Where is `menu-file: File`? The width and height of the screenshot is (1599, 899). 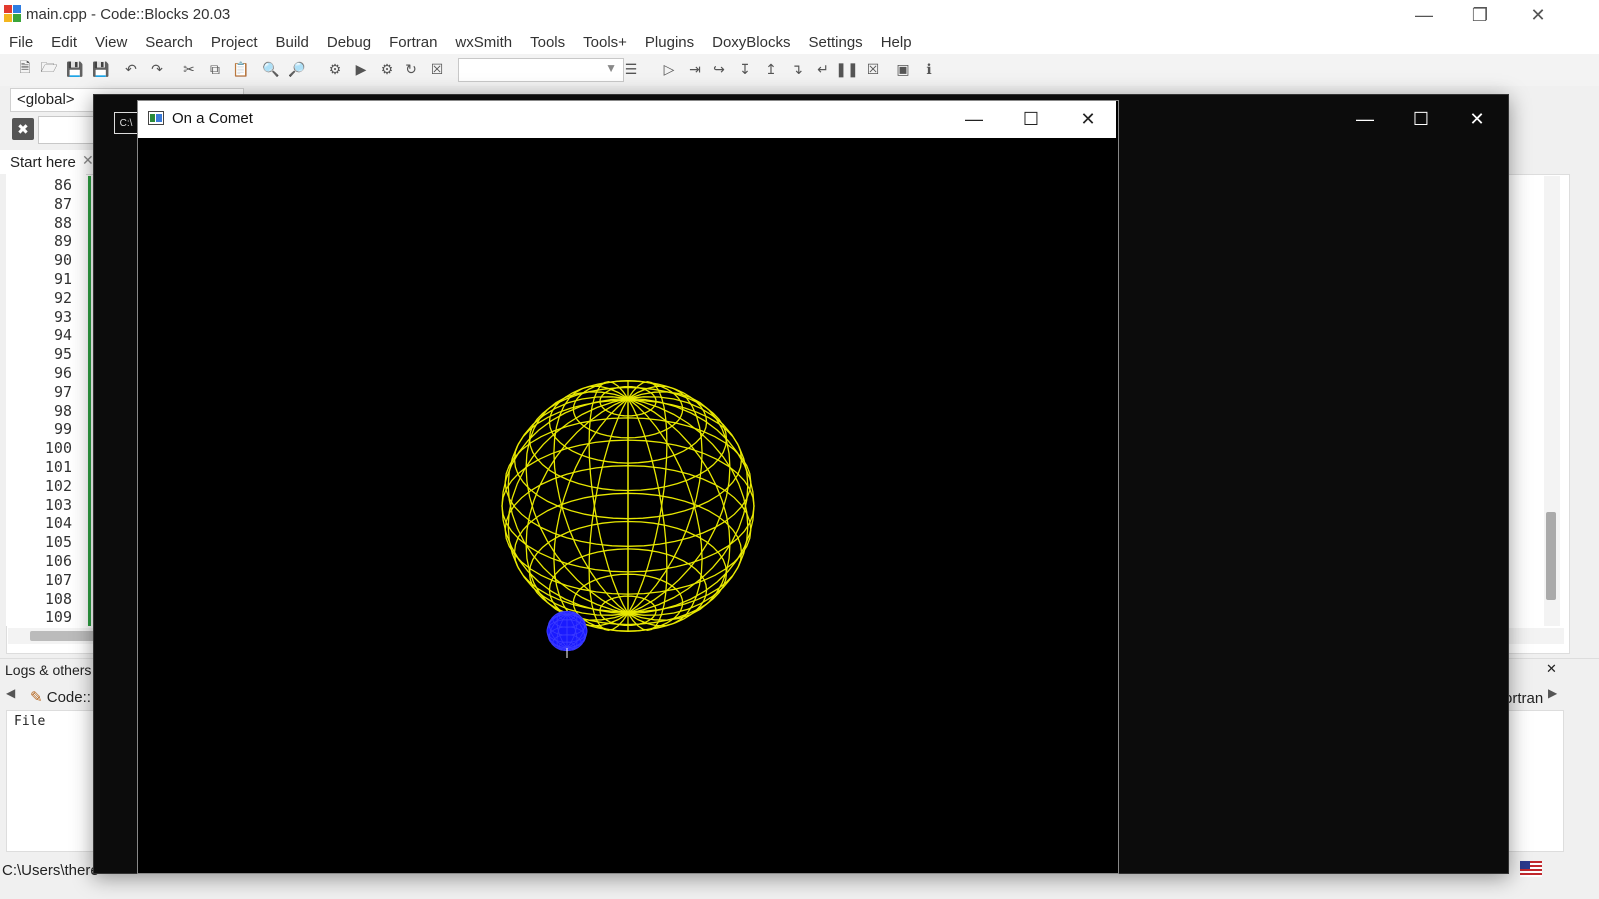
menu-file: File is located at coordinates (21, 42).